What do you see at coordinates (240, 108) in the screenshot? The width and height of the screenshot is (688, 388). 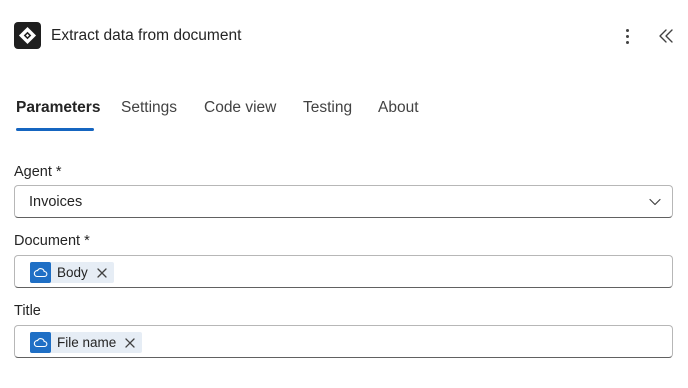 I see `tab-code-view: Code view` at bounding box center [240, 108].